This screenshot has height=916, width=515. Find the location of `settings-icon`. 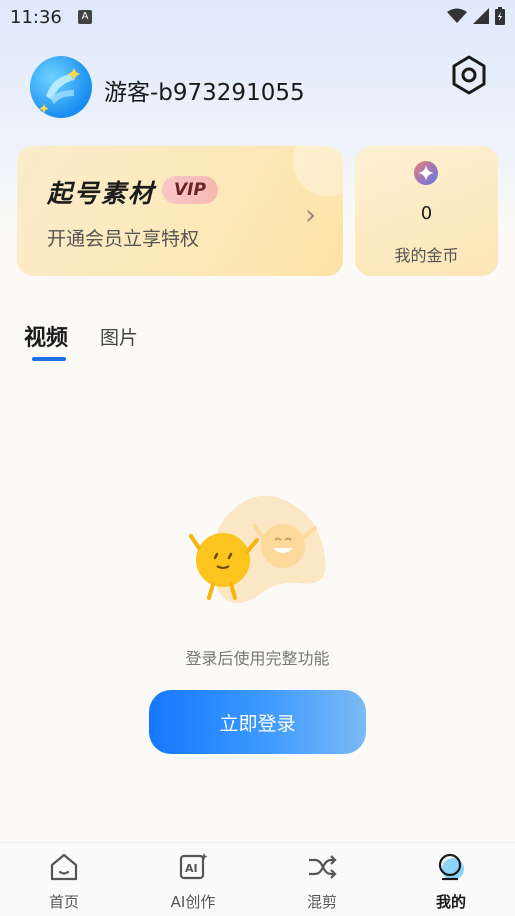

settings-icon is located at coordinates (469, 75).